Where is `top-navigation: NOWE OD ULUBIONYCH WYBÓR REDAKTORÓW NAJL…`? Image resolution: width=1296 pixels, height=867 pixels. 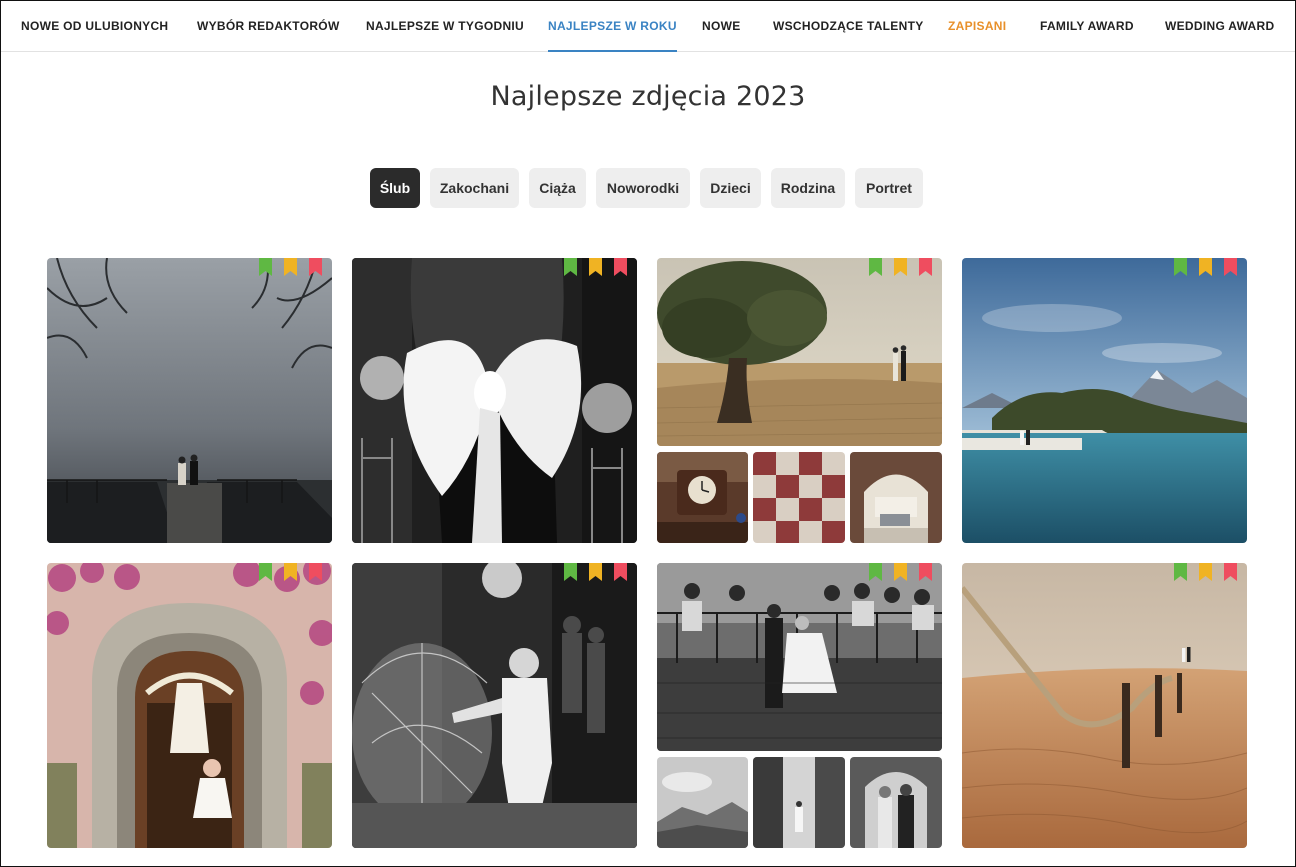 top-navigation: NOWE OD ULUBIONYCH WYBÓR REDAKTORÓW NAJL… is located at coordinates (648, 26).